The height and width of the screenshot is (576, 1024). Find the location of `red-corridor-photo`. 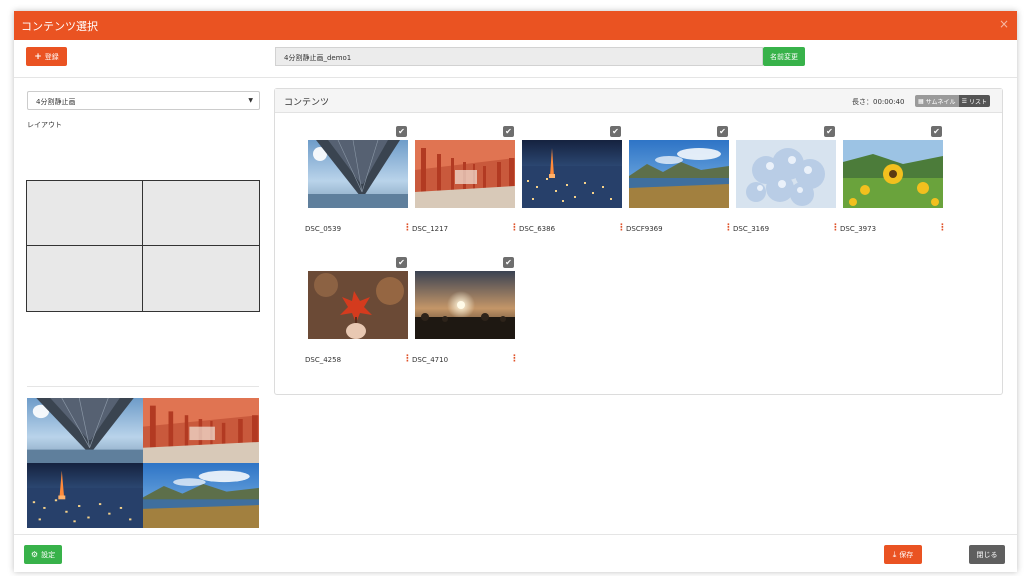

red-corridor-photo is located at coordinates (465, 174).